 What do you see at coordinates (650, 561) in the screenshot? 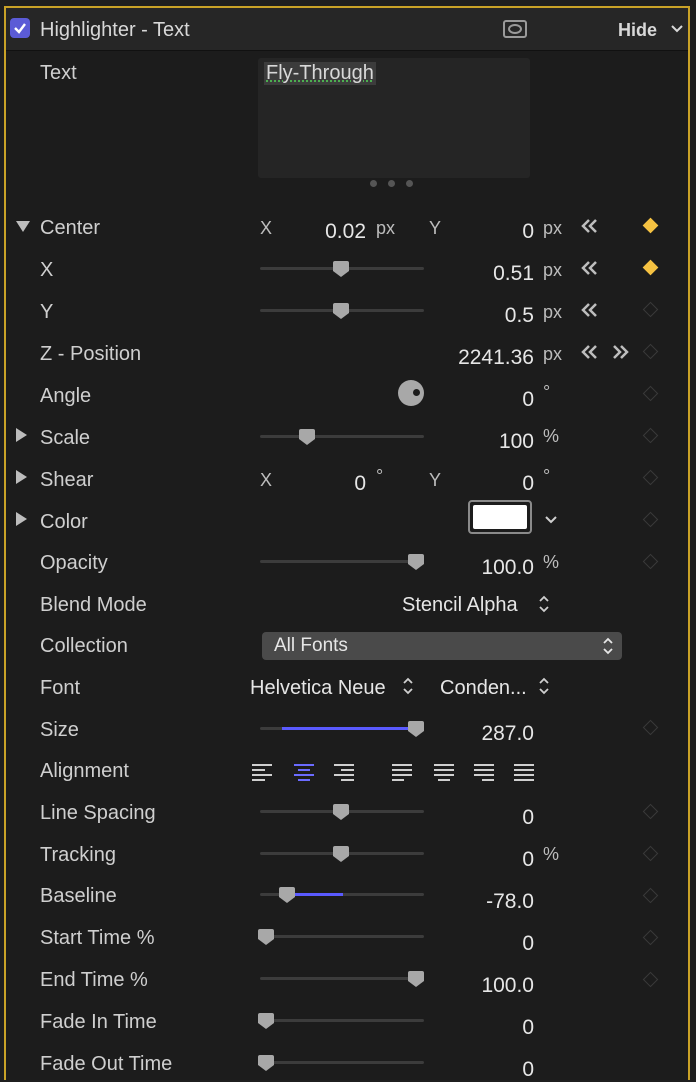
I see `opacity-keyframe-icon` at bounding box center [650, 561].